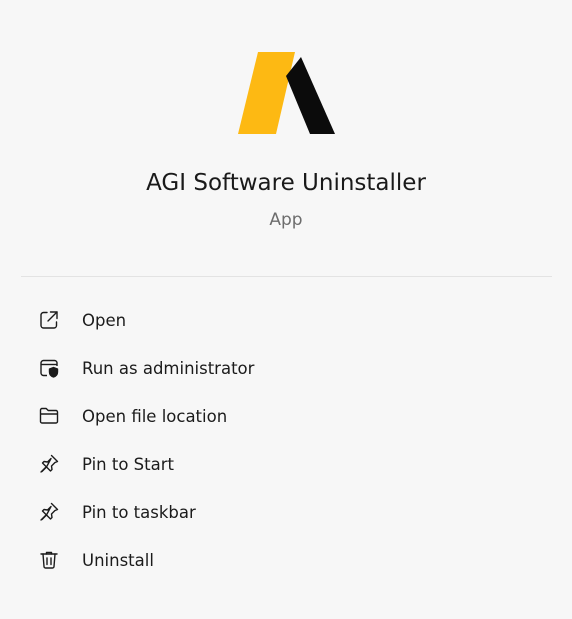 Image resolution: width=572 pixels, height=619 pixels. Describe the element at coordinates (128, 464) in the screenshot. I see `menu-item-label: Pin to Start` at that location.